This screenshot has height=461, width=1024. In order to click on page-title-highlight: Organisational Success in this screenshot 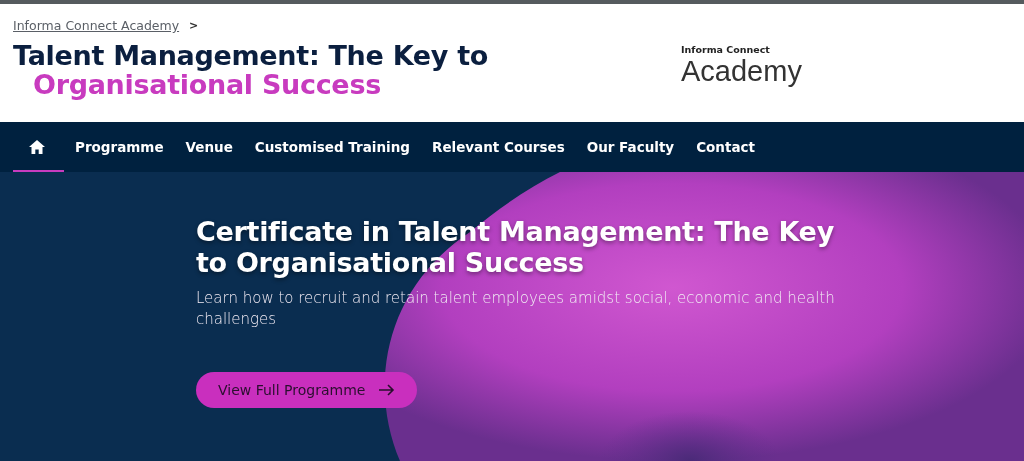, I will do `click(207, 84)`.